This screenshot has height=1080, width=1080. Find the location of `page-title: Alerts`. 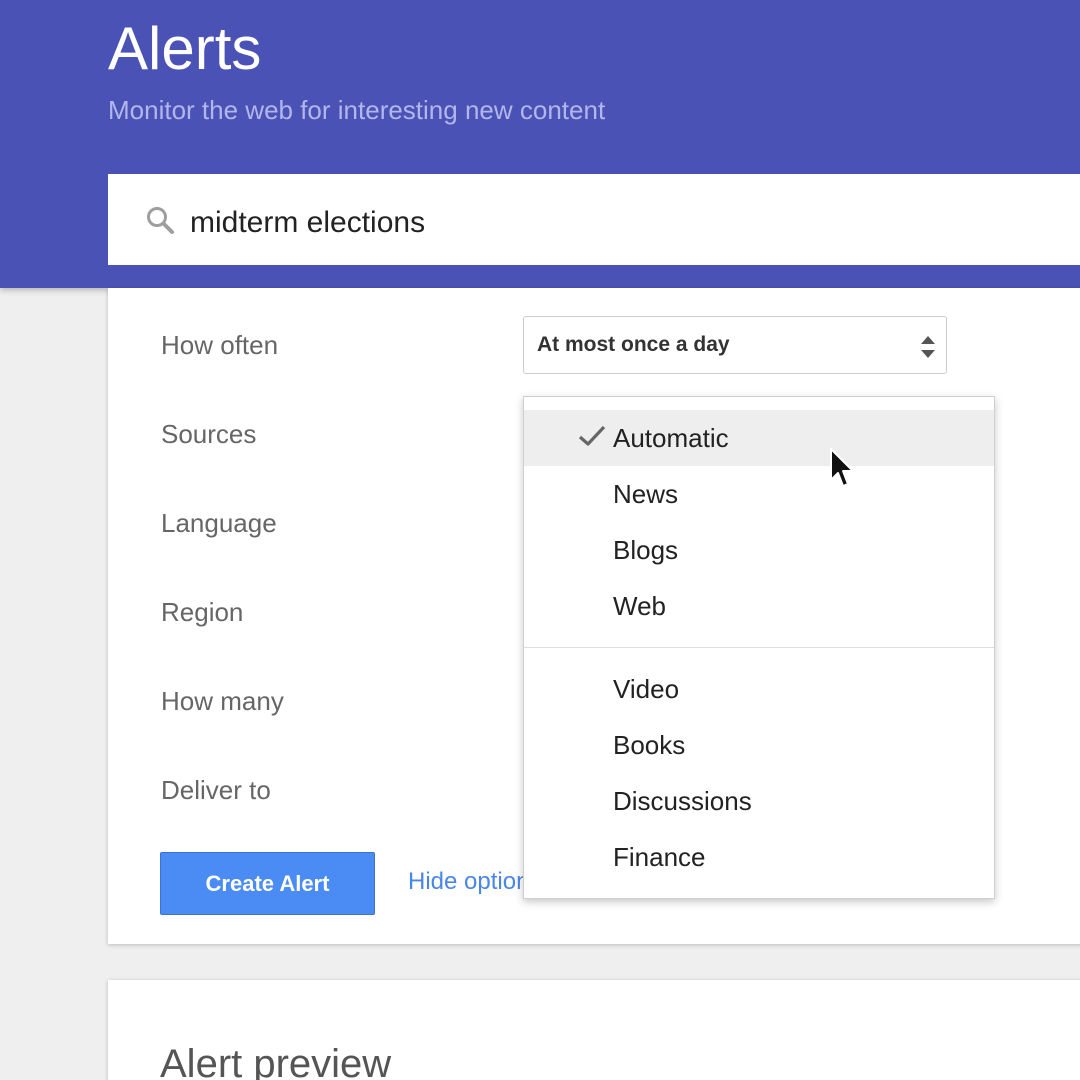

page-title: Alerts is located at coordinates (185, 48).